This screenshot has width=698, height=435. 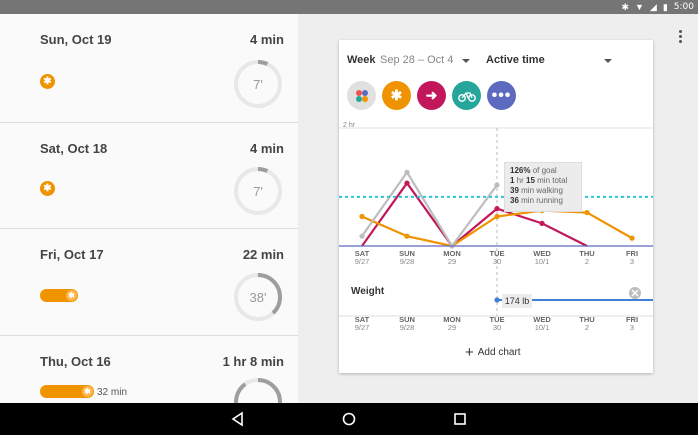 What do you see at coordinates (587, 261) in the screenshot?
I see `x-tick-date: 2` at bounding box center [587, 261].